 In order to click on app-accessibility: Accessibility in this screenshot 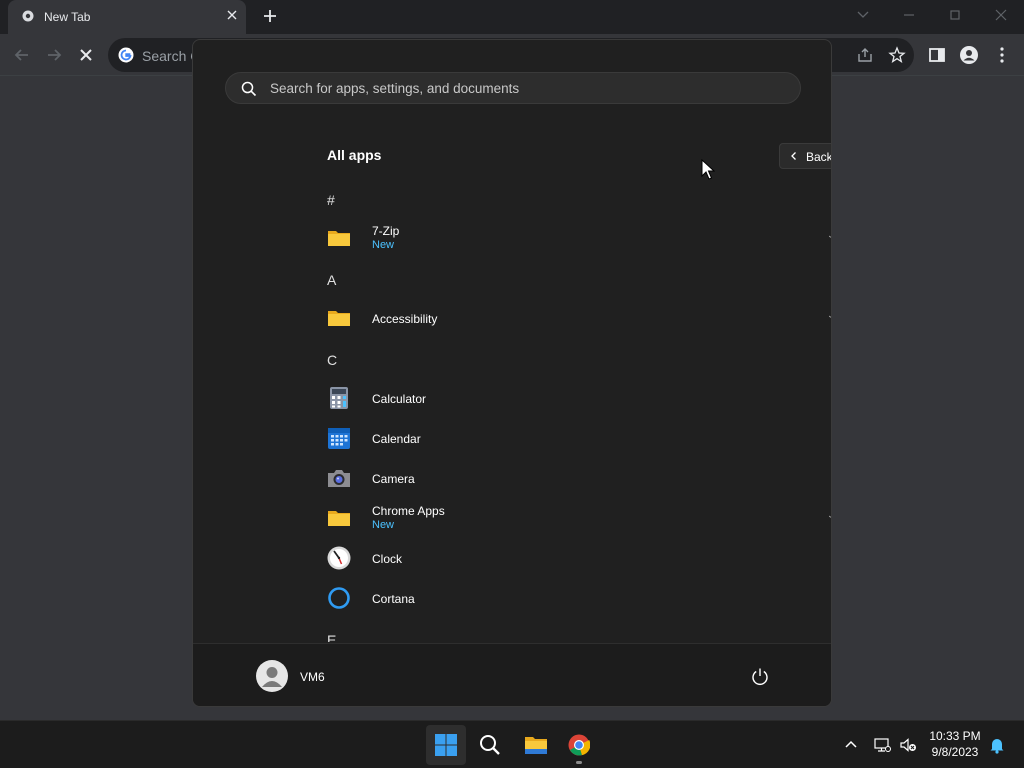, I will do `click(572, 318)`.